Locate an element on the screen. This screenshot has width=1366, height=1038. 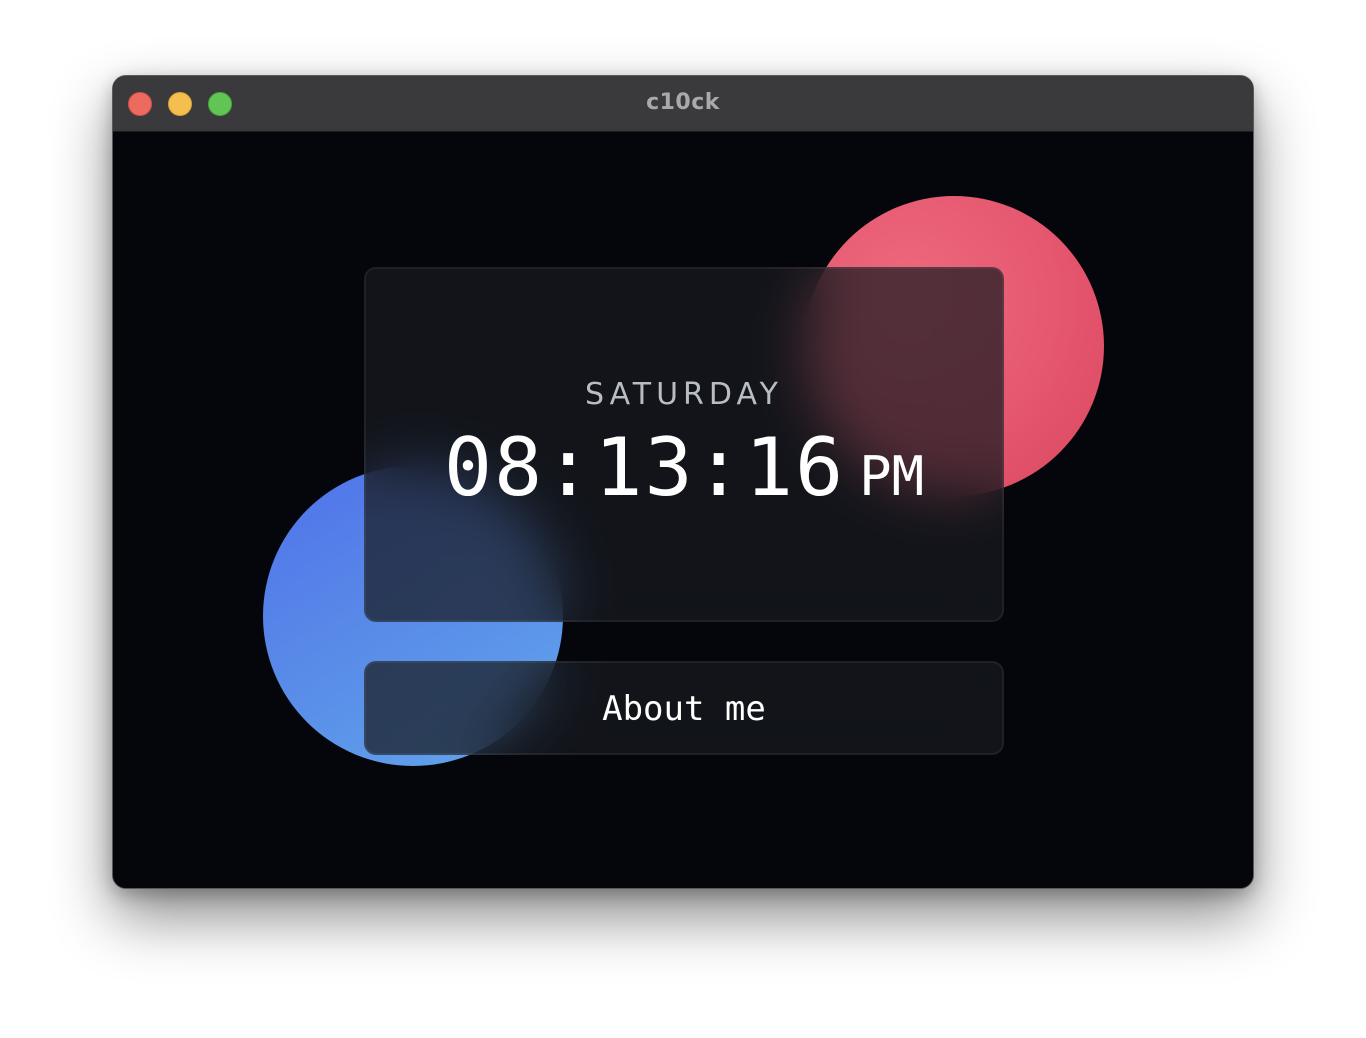
time-display: 08:13:16 PM is located at coordinates (684, 467).